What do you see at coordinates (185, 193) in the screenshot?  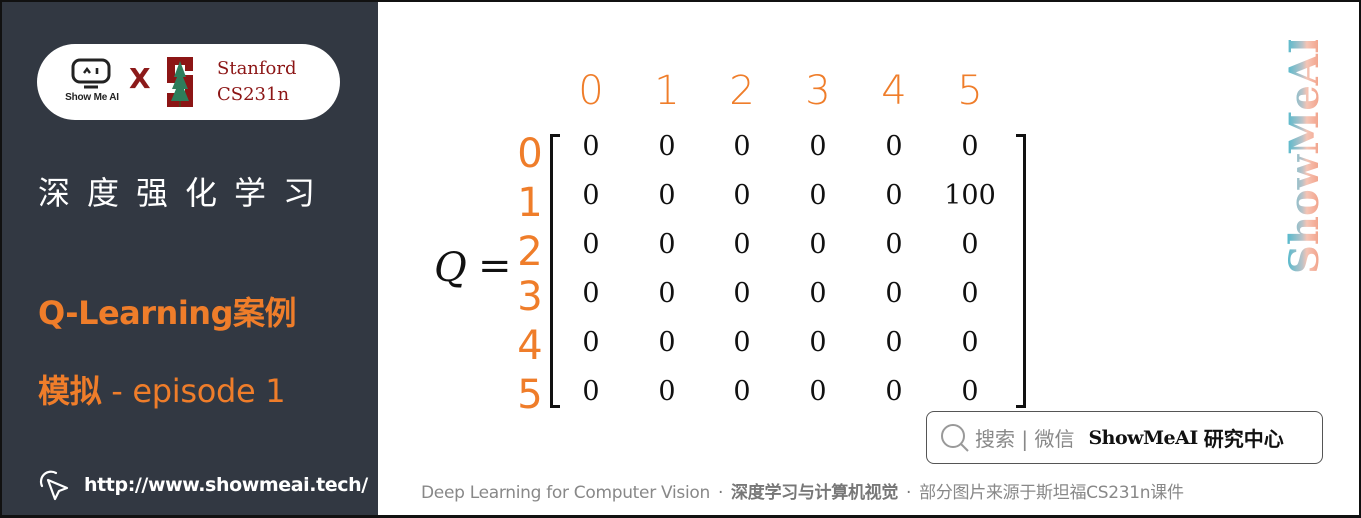 I see `course-title: 深度强化学习` at bounding box center [185, 193].